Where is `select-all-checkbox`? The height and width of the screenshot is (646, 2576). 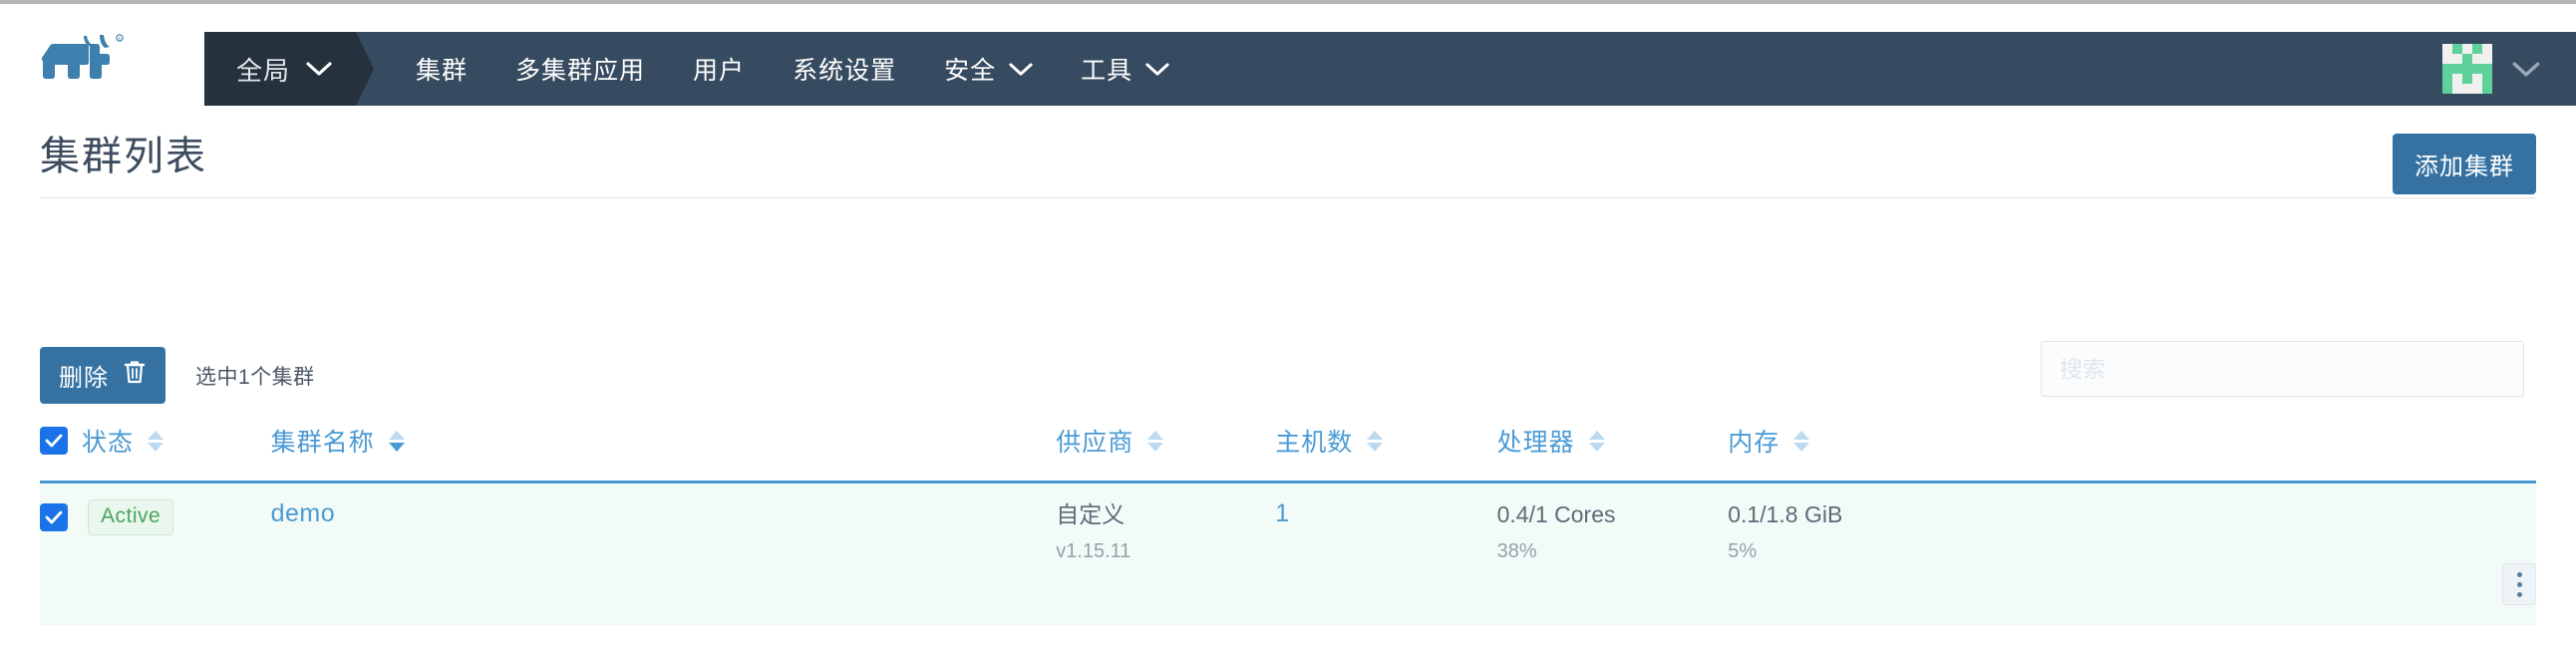
select-all-checkbox is located at coordinates (54, 441).